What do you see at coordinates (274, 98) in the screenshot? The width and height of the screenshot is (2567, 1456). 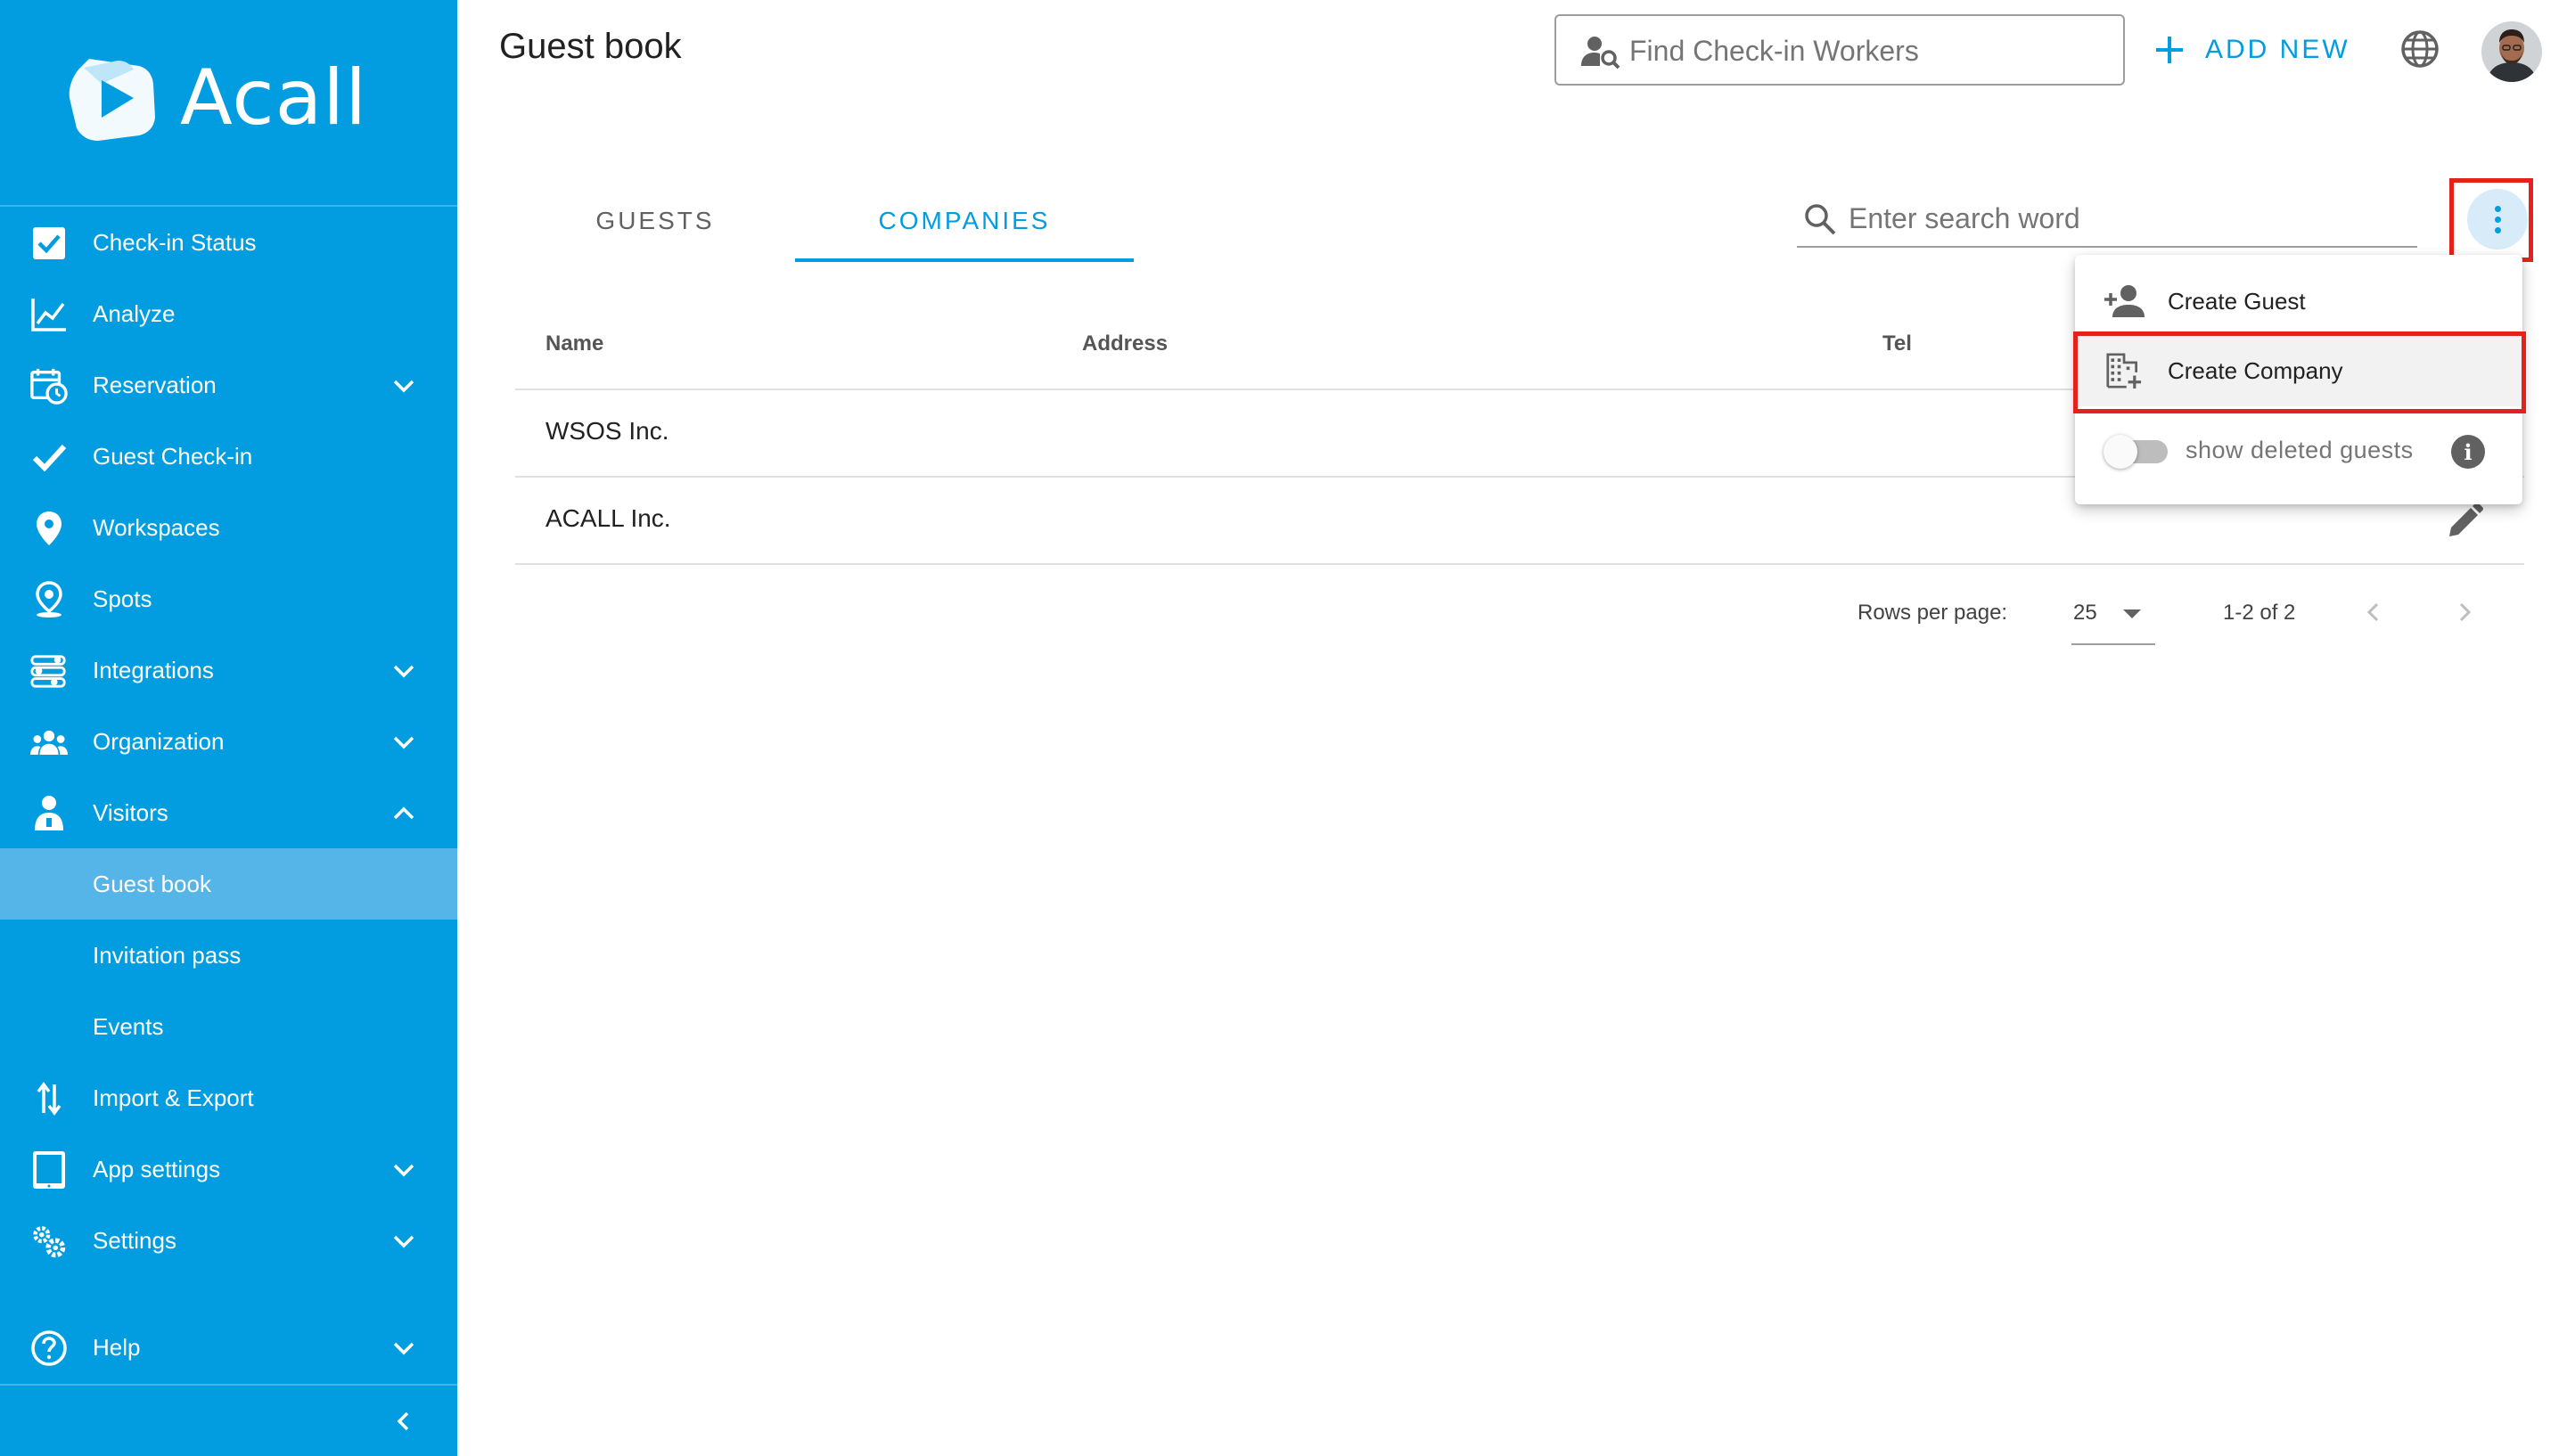 I see `brand-name: Acall` at bounding box center [274, 98].